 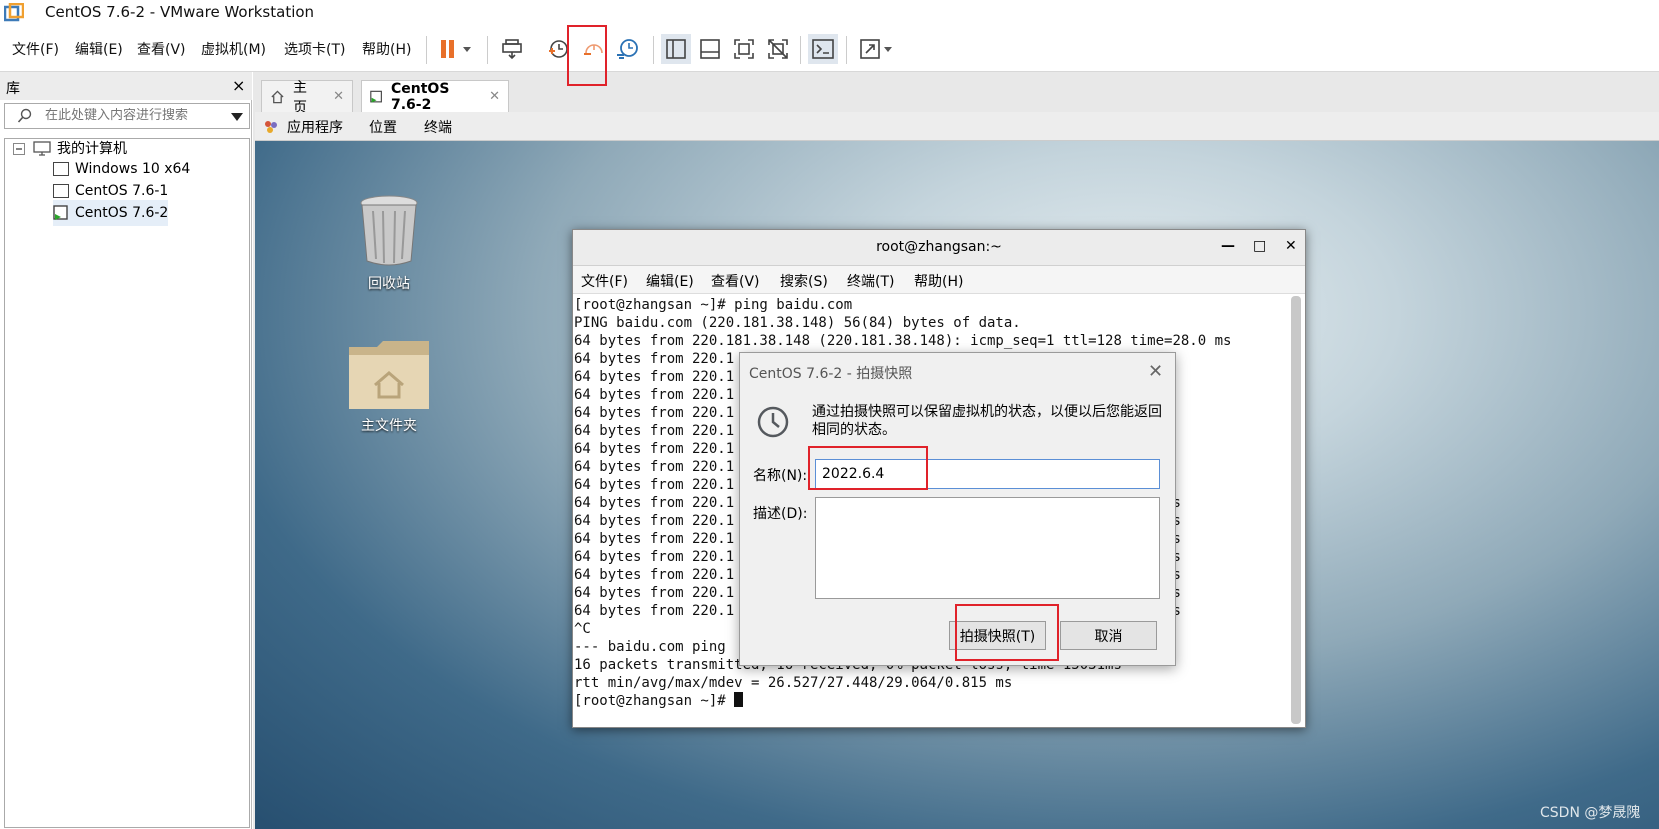 I want to click on snapshot-manager-icon, so click(x=627, y=49).